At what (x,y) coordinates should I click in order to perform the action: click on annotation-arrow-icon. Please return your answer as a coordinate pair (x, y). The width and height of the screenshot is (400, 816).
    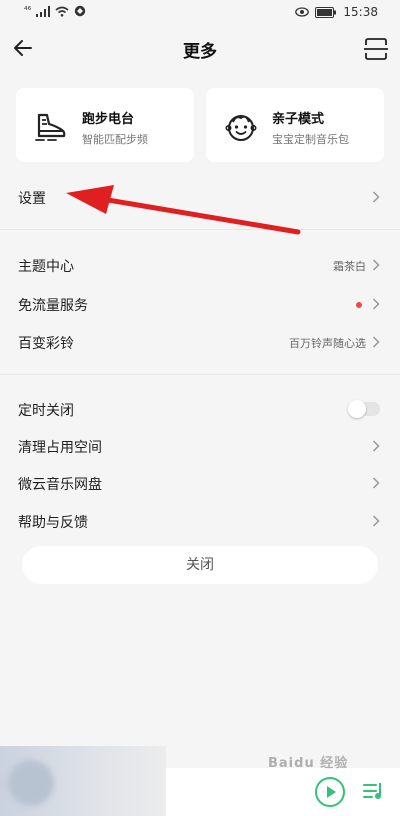
    Looking at the image, I should click on (183, 210).